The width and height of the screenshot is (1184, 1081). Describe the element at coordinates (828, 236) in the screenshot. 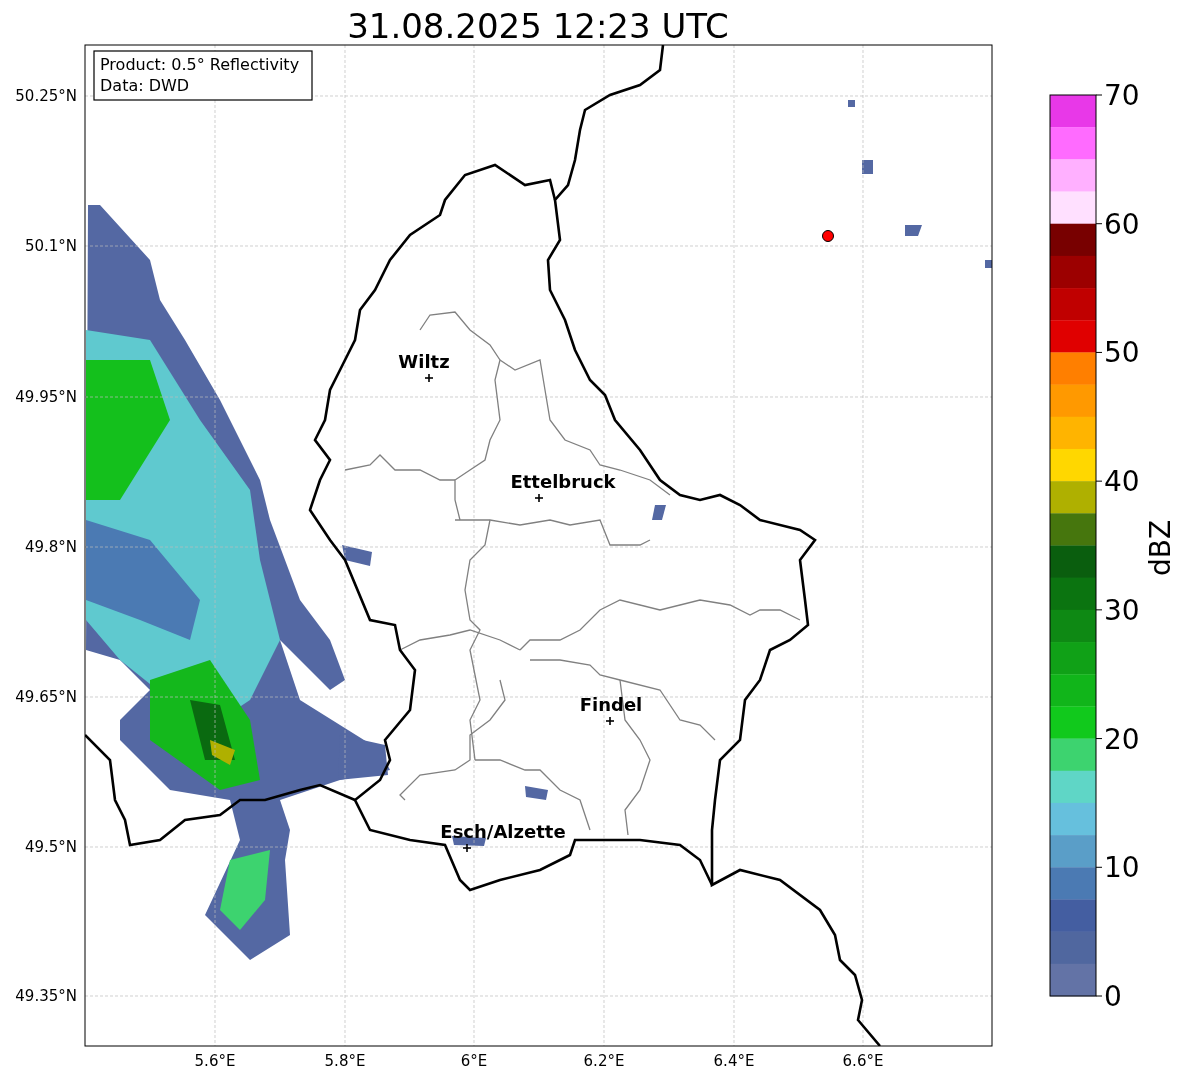

I see `radar-site-marker` at that location.